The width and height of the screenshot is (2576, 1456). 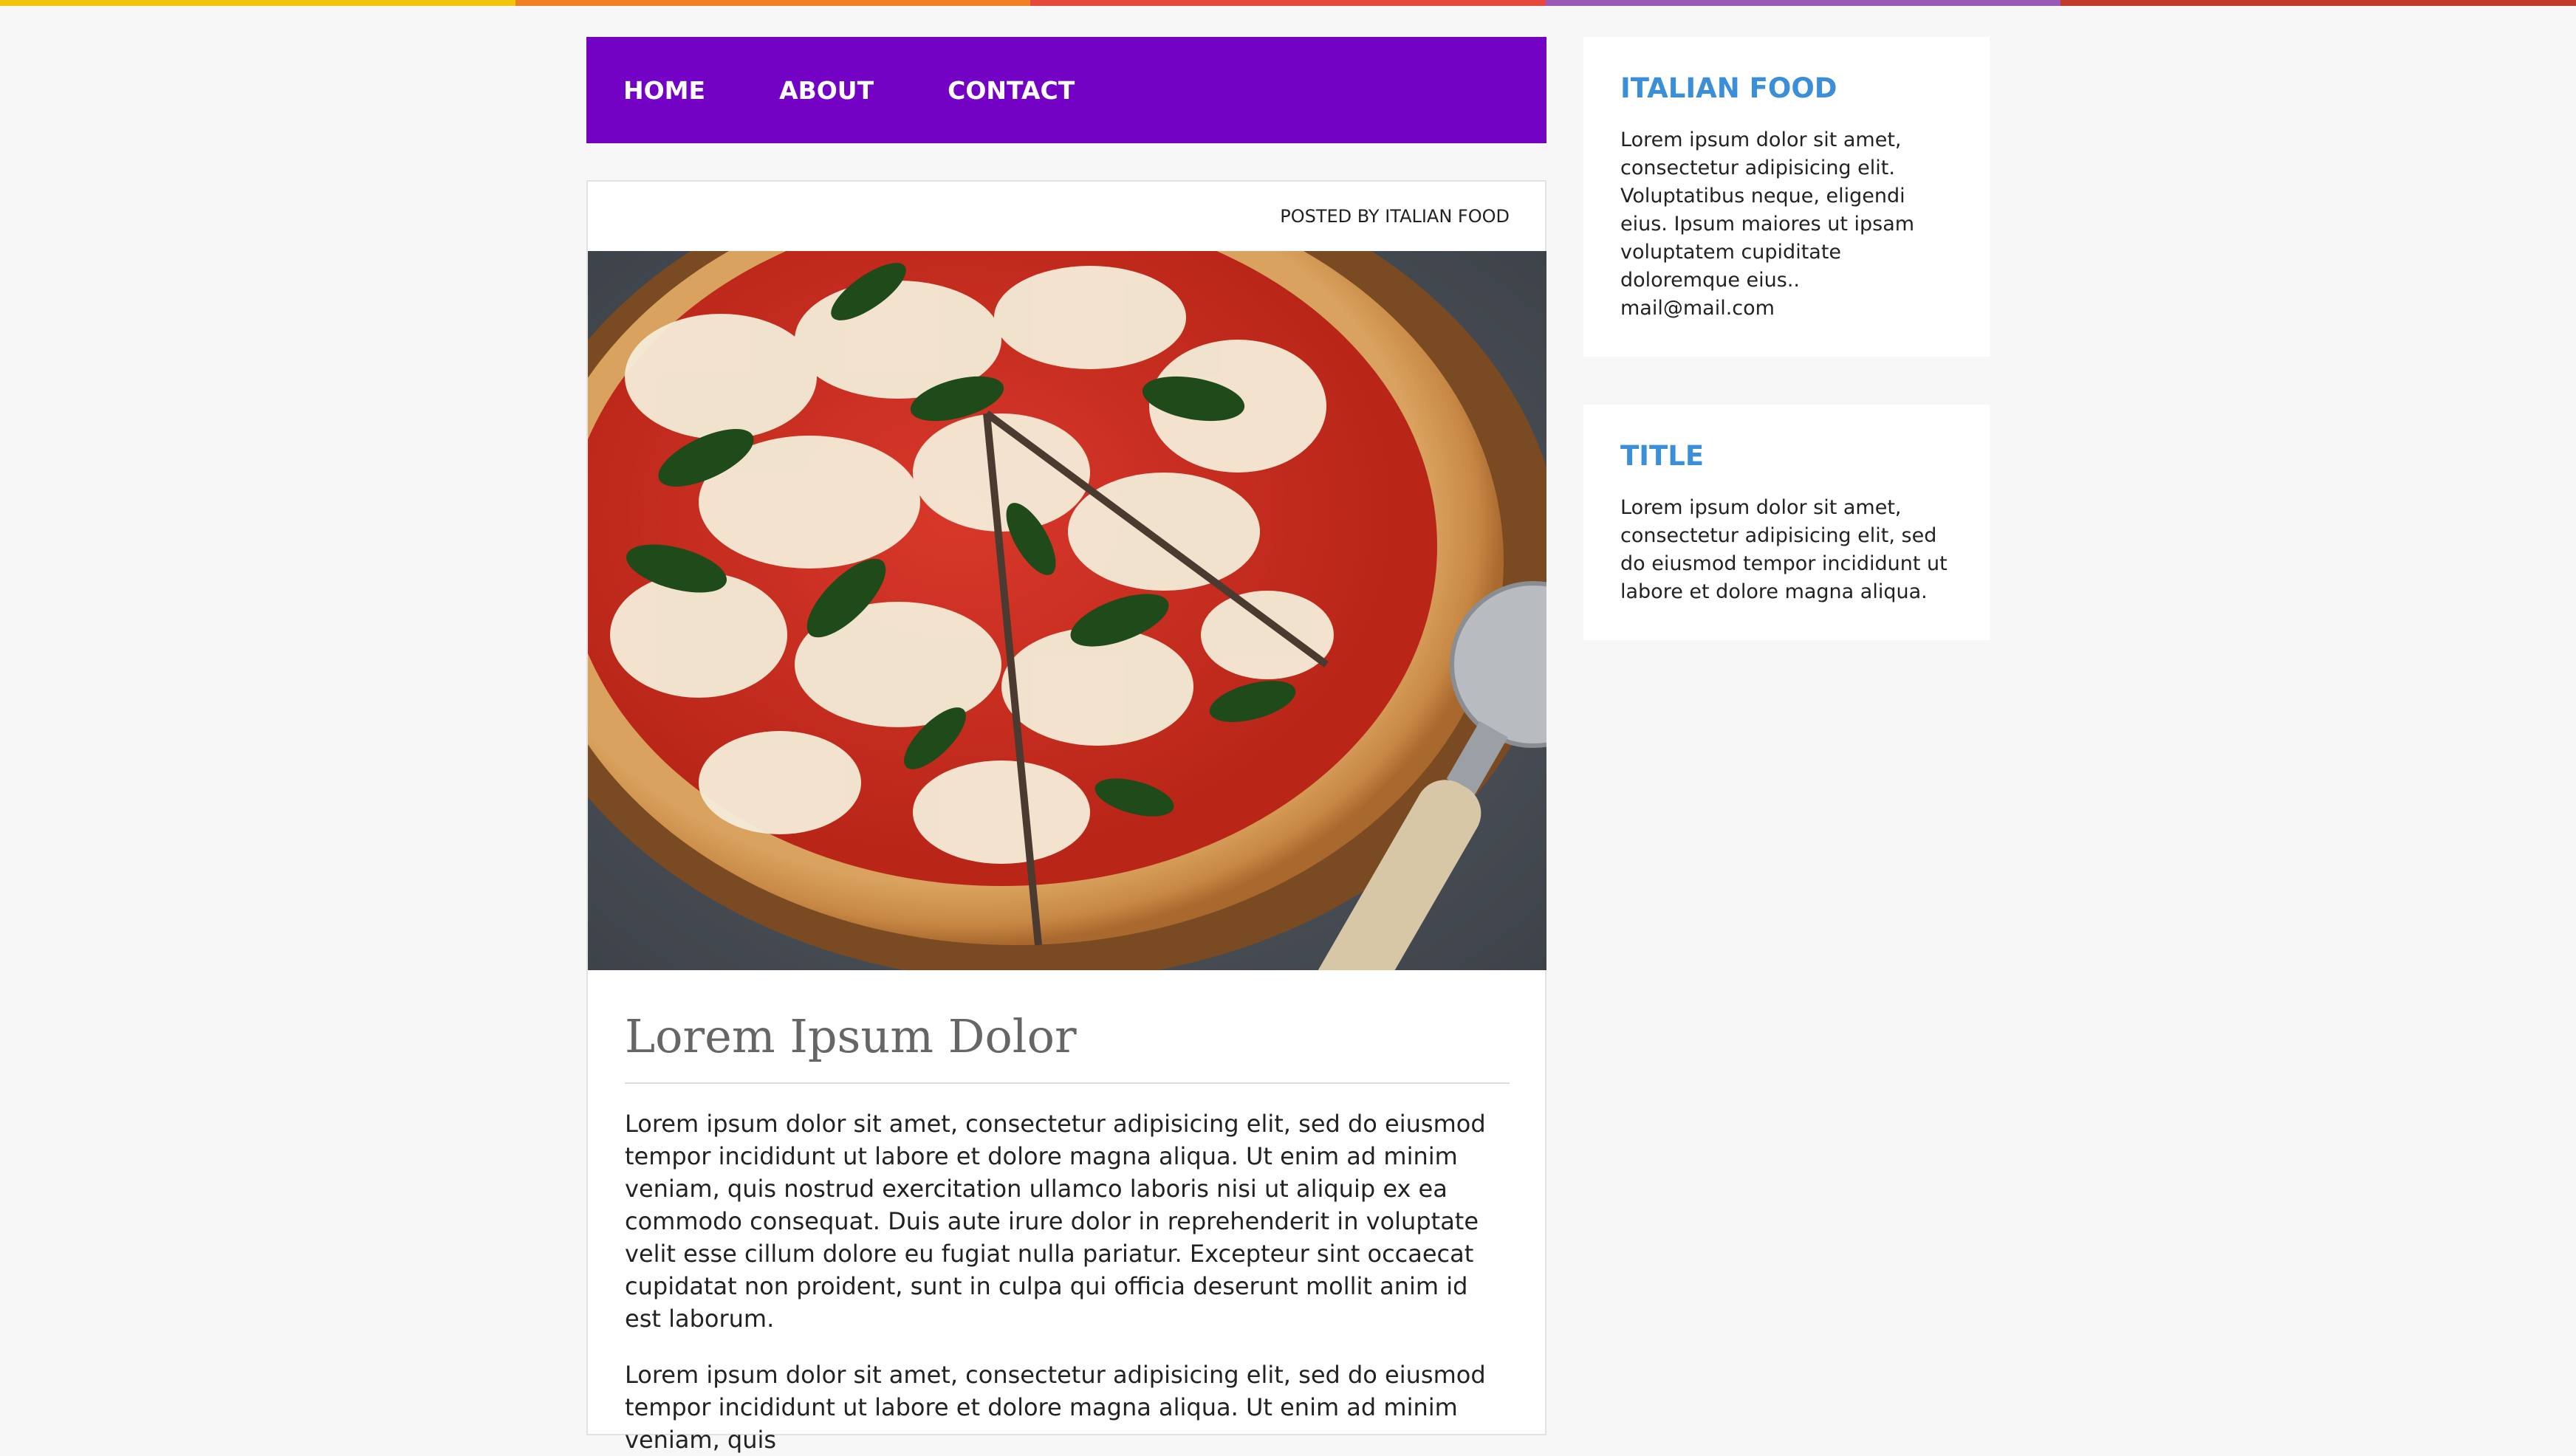 I want to click on post-title: Lorem Ipsum Dolor, so click(x=851, y=1036).